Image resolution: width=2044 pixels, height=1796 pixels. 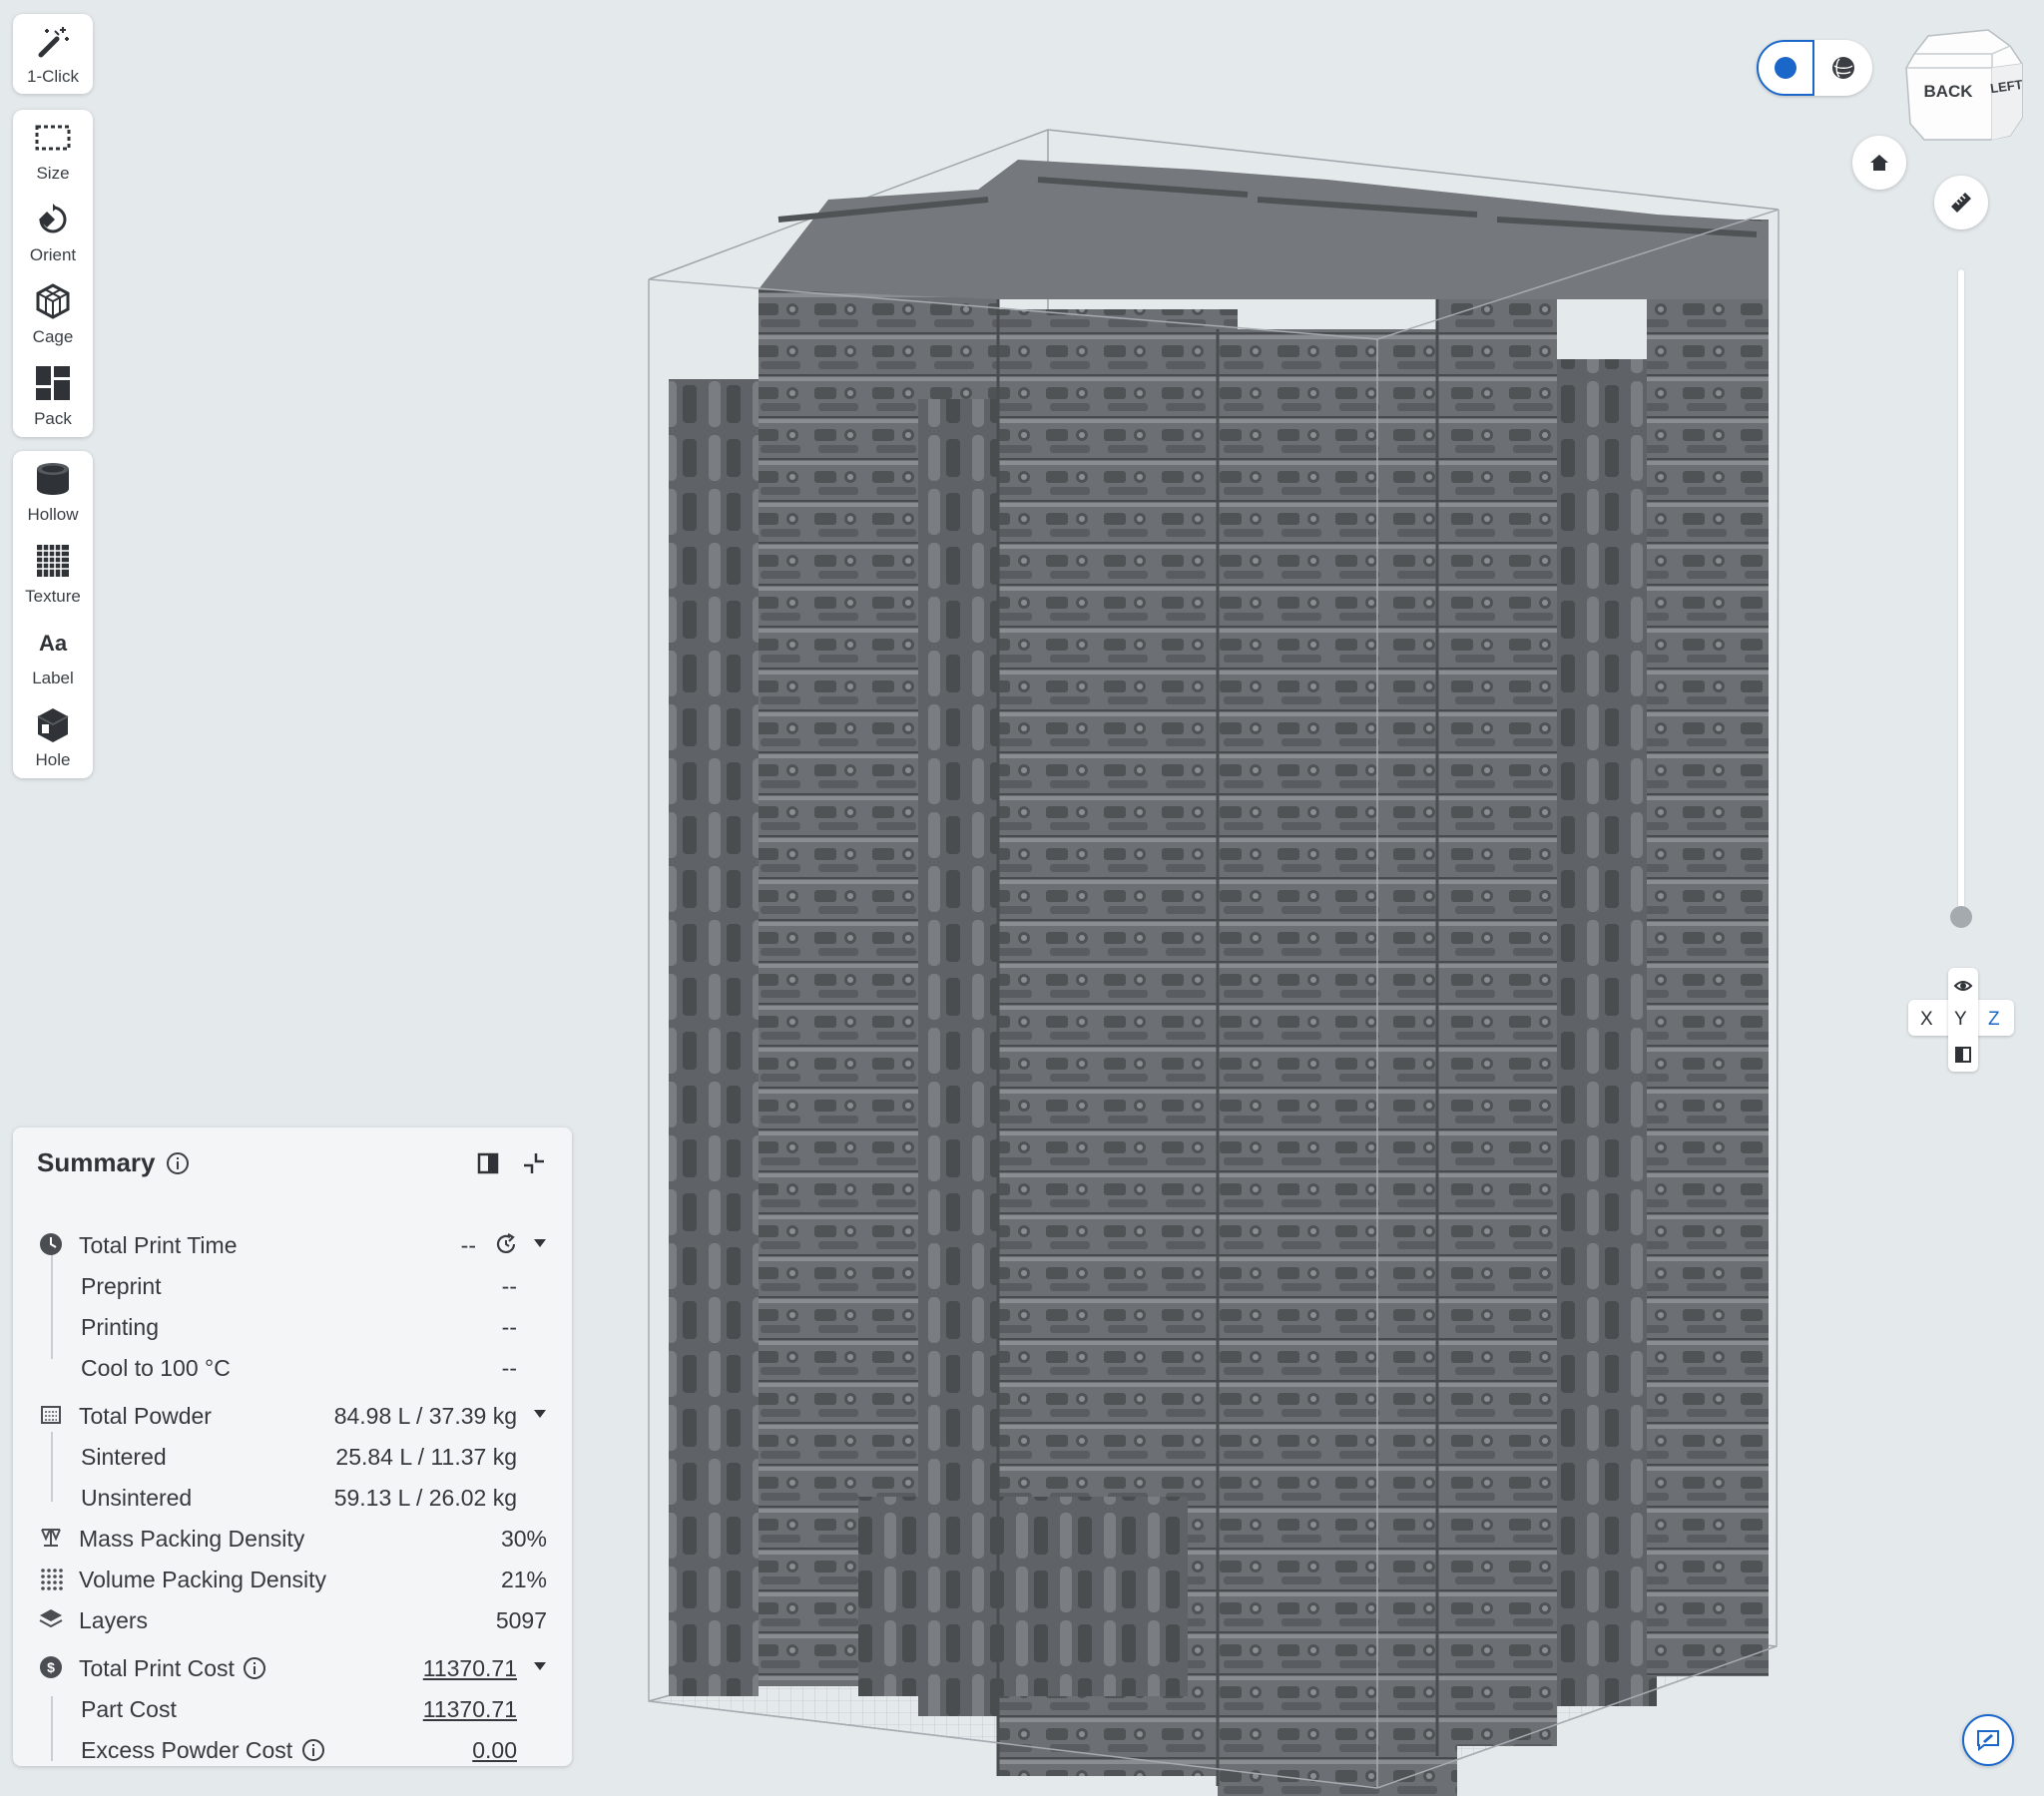 I want to click on summary-row-total-powder: Total Powder 84.98 L / 37.39 kg, so click(x=292, y=1415).